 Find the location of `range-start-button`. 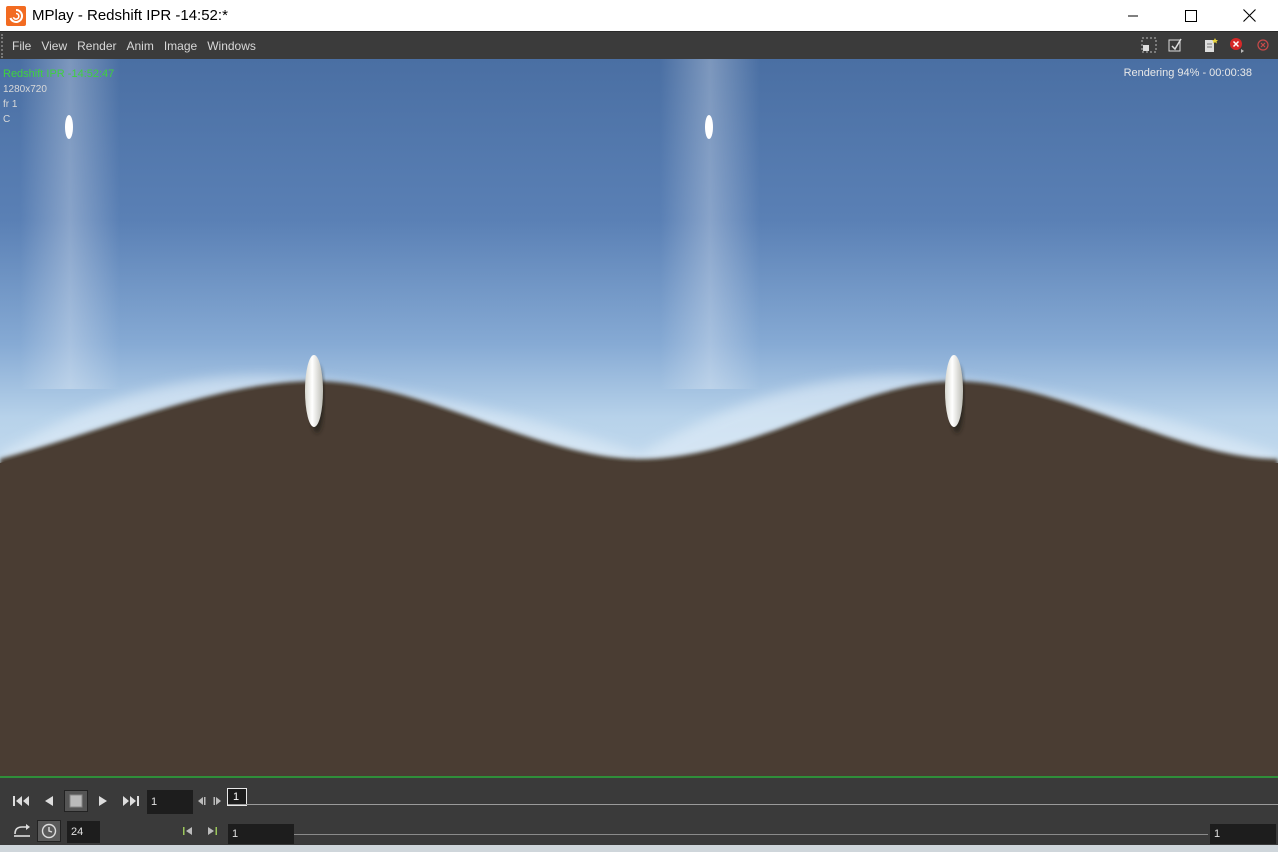

range-start-button is located at coordinates (188, 831).